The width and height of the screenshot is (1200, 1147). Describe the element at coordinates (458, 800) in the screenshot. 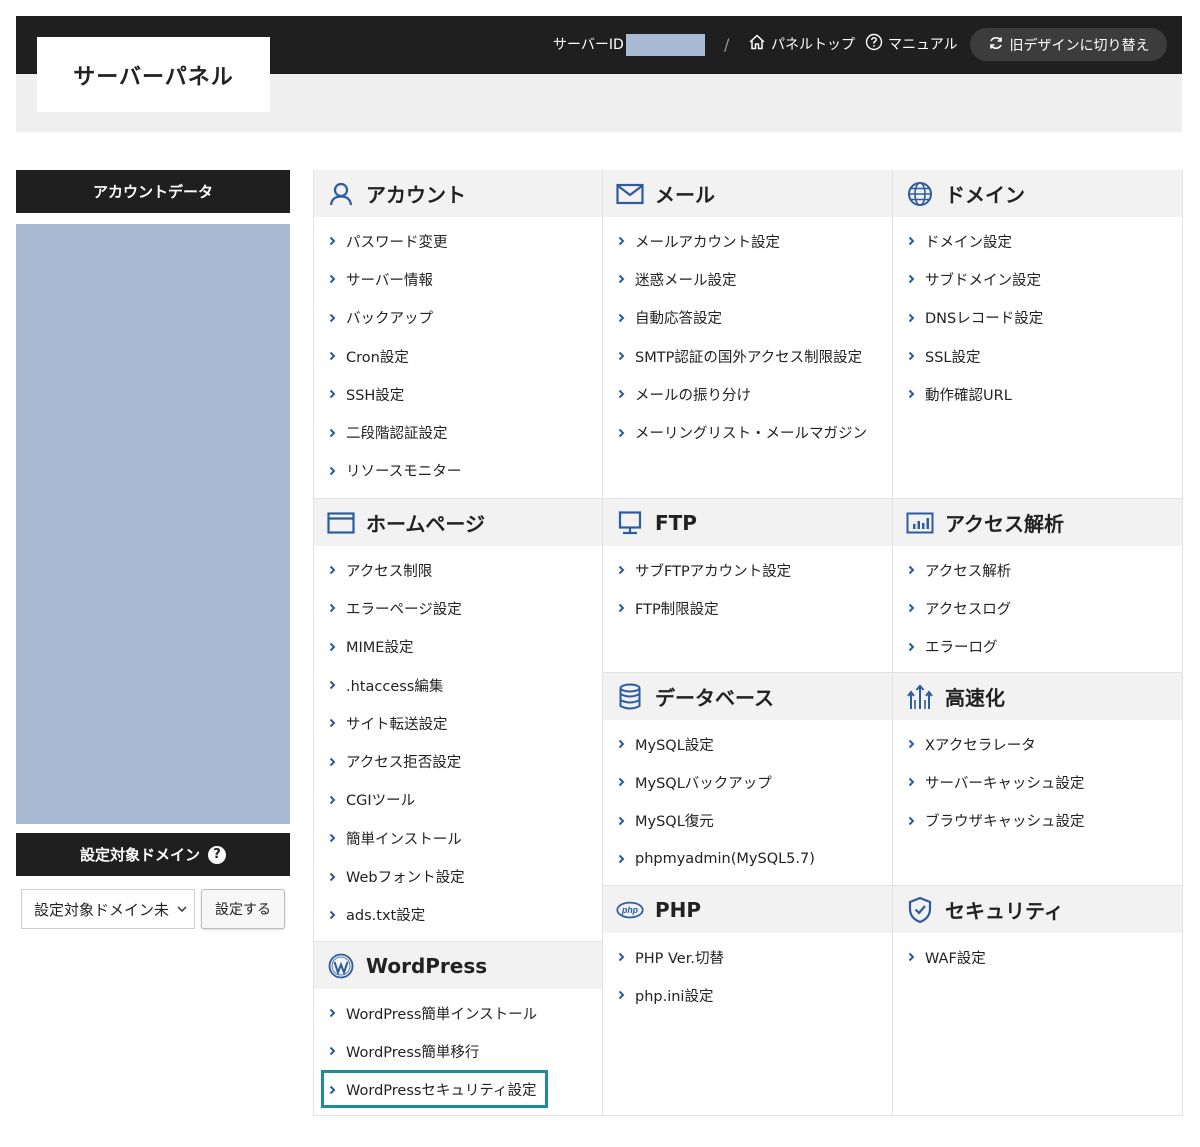

I see `menu-item-link: CGIツール` at that location.